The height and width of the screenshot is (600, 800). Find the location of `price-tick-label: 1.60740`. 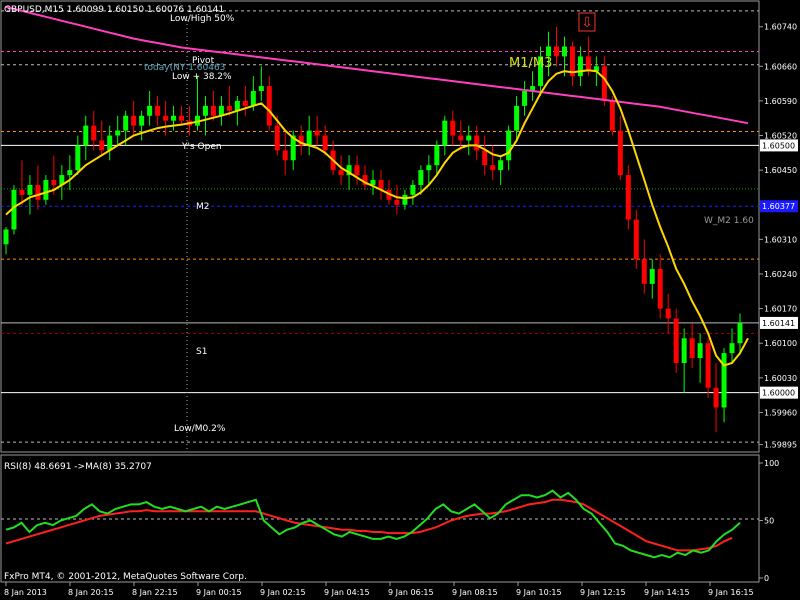

price-tick-label: 1.60740 is located at coordinates (780, 27).